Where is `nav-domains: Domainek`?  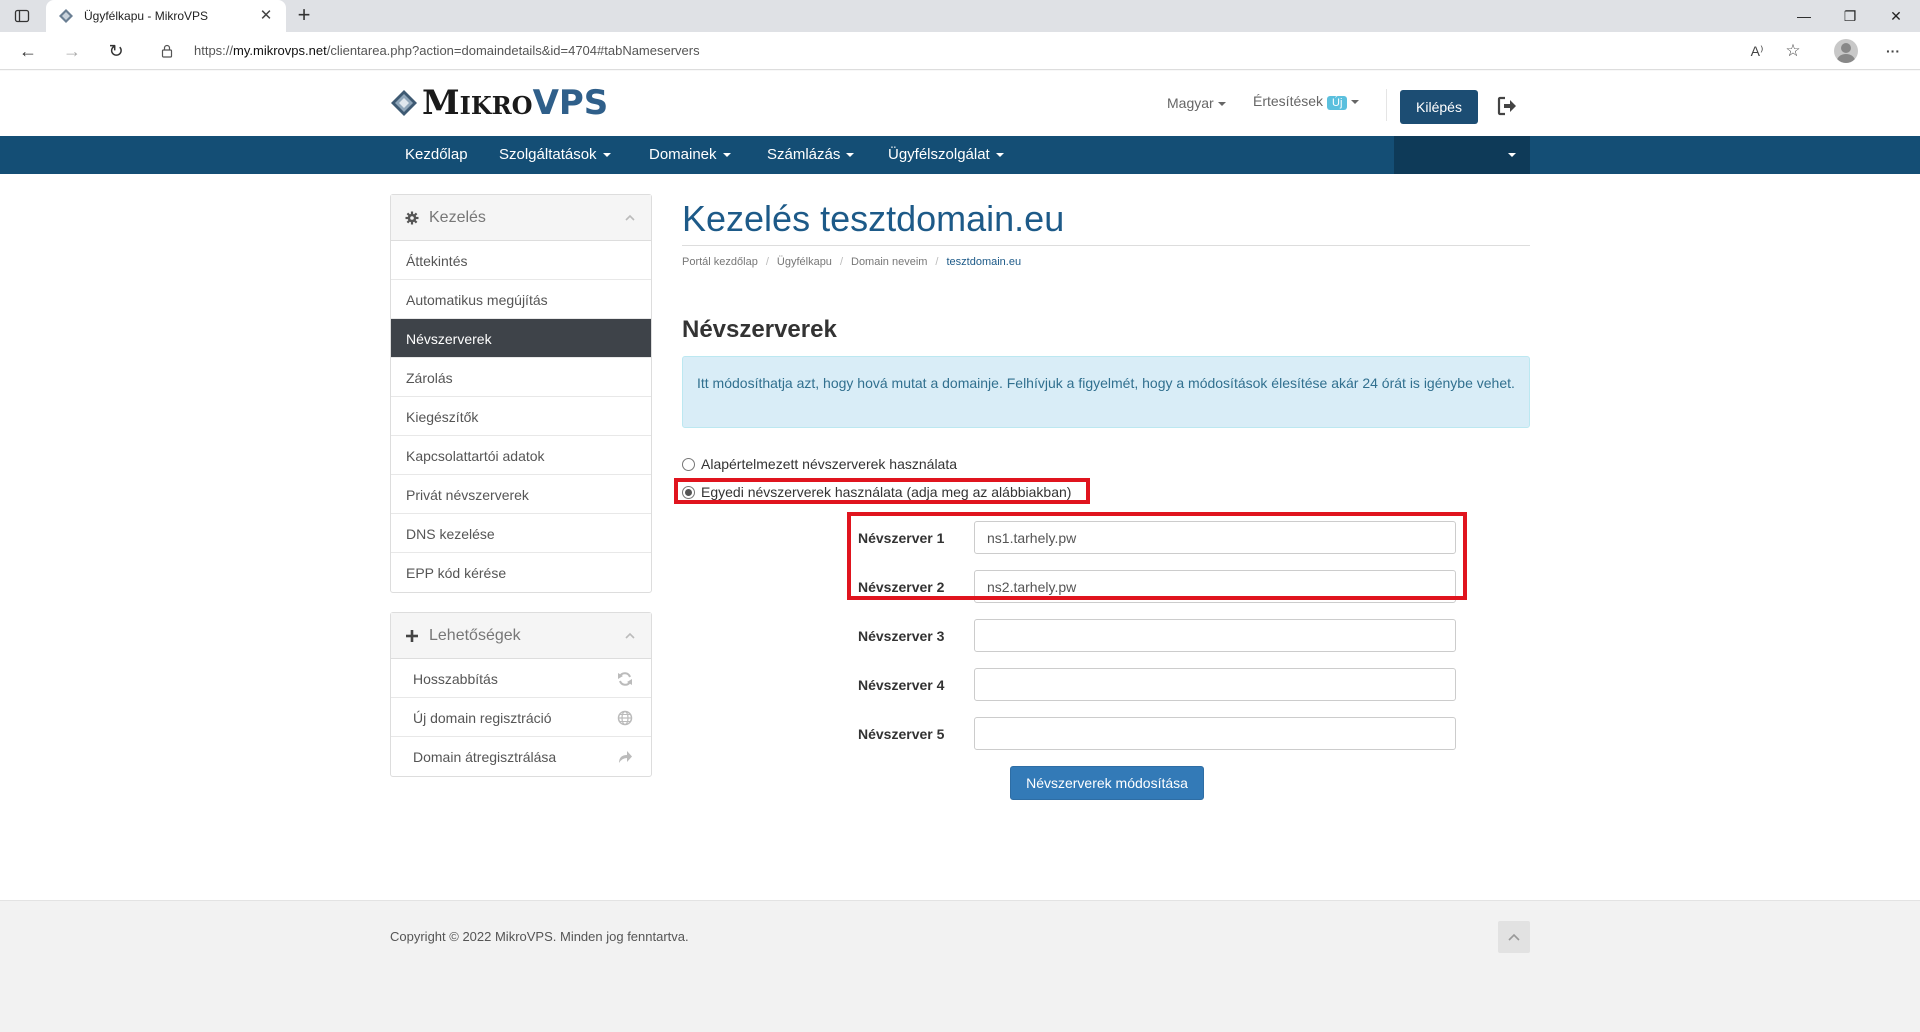 nav-domains: Domainek is located at coordinates (690, 154).